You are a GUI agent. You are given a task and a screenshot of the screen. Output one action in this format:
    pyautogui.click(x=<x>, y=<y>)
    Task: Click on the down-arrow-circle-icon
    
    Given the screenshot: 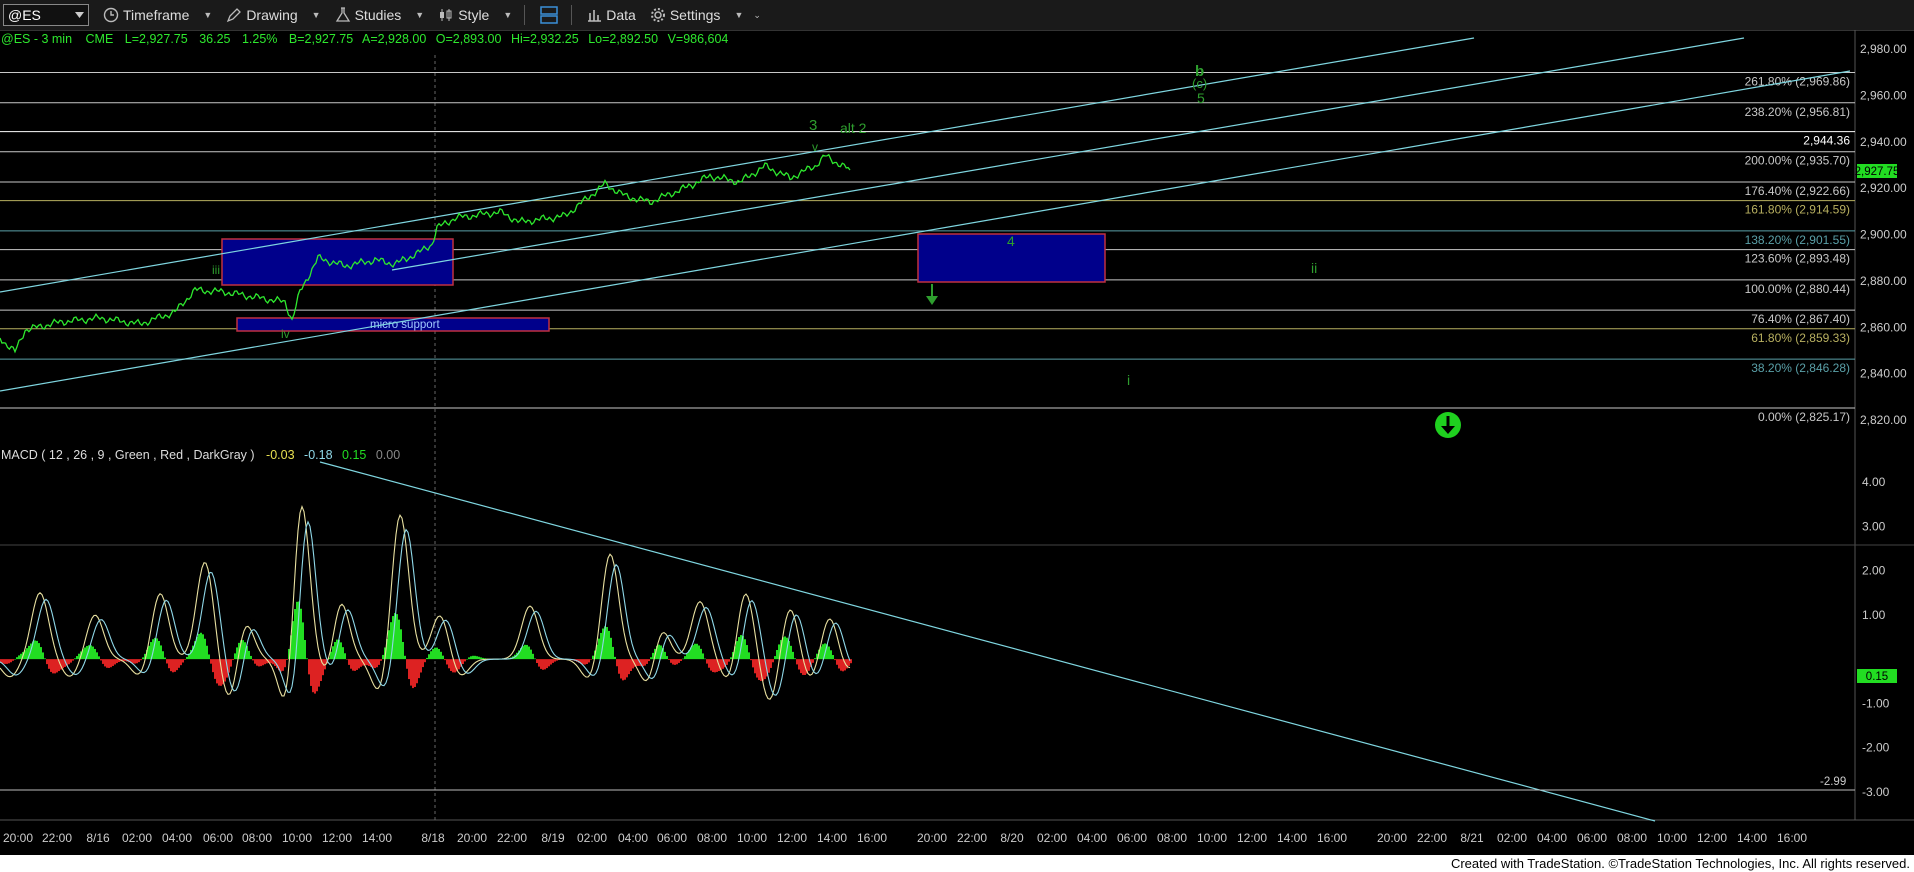 What is the action you would take?
    pyautogui.click(x=1448, y=425)
    